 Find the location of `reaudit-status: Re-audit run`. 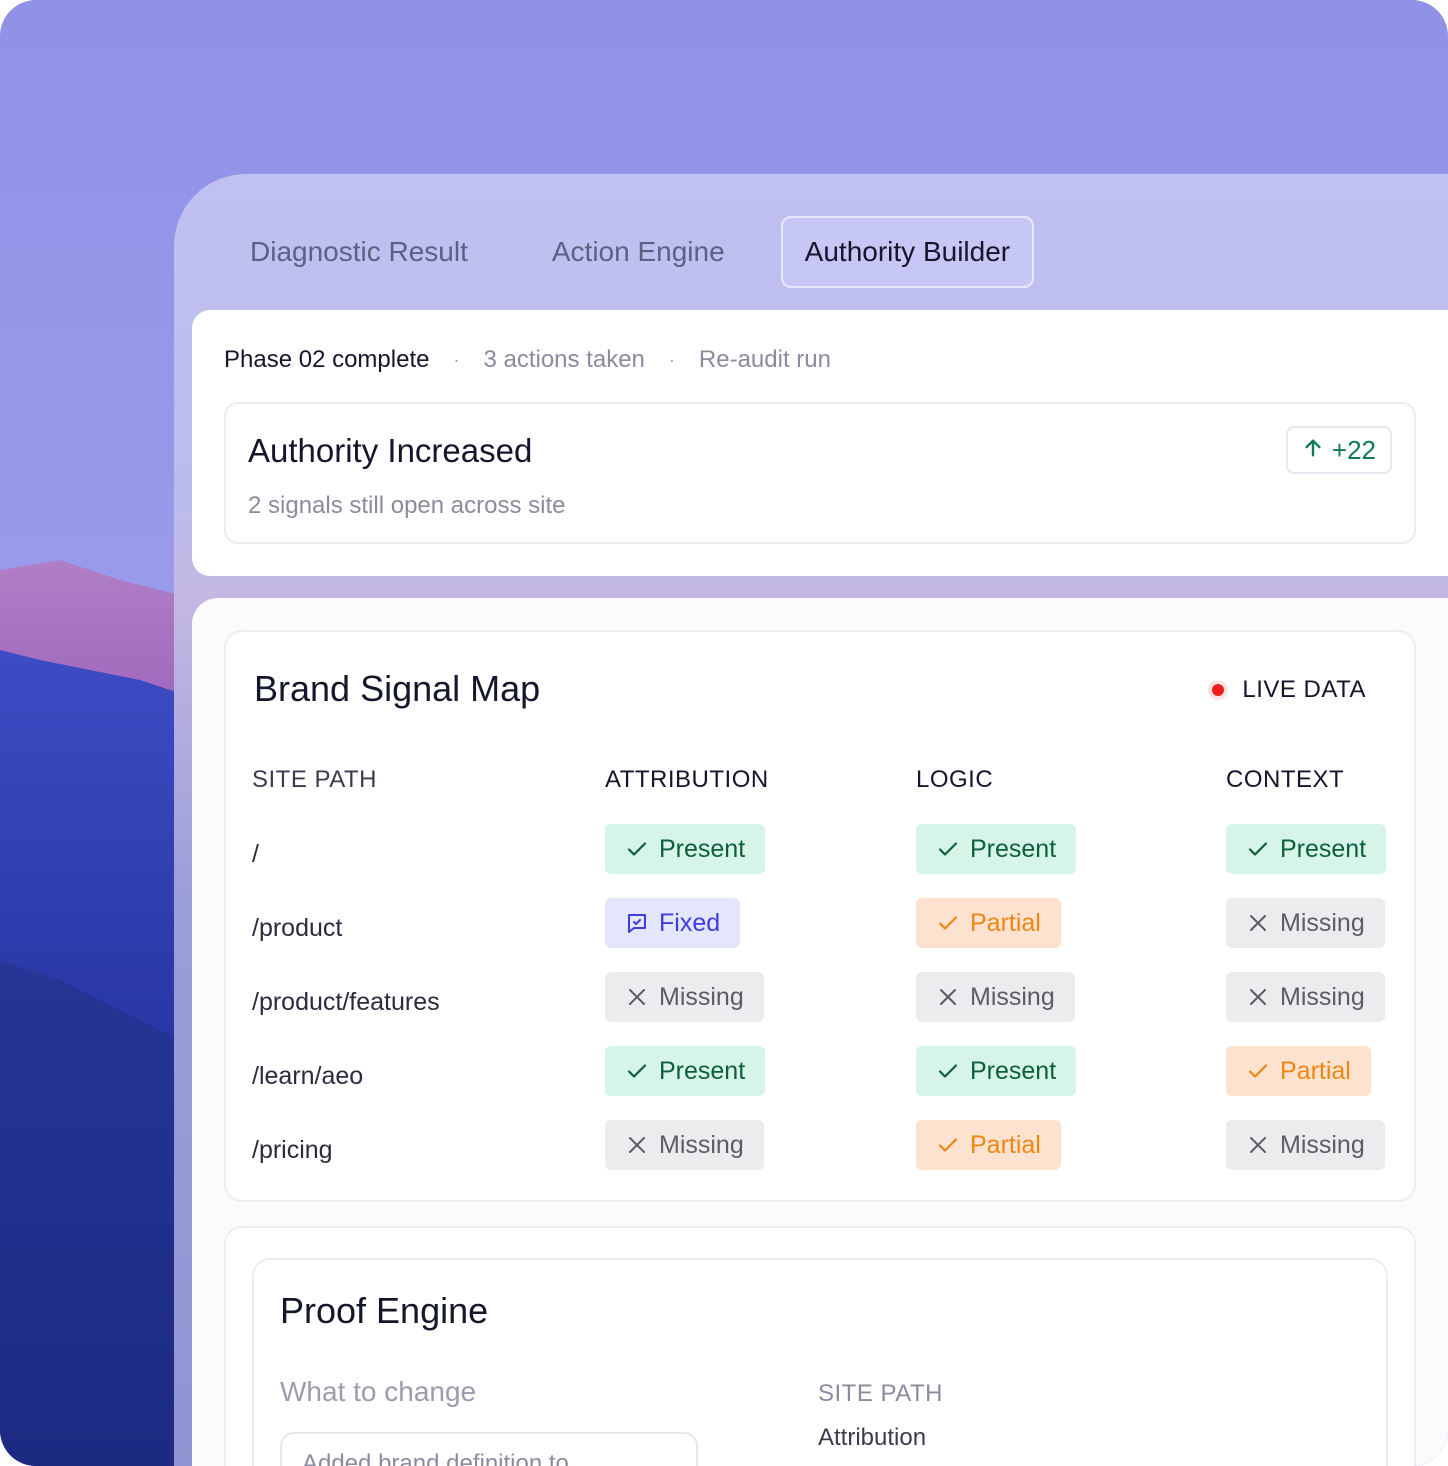

reaudit-status: Re-audit run is located at coordinates (764, 359).